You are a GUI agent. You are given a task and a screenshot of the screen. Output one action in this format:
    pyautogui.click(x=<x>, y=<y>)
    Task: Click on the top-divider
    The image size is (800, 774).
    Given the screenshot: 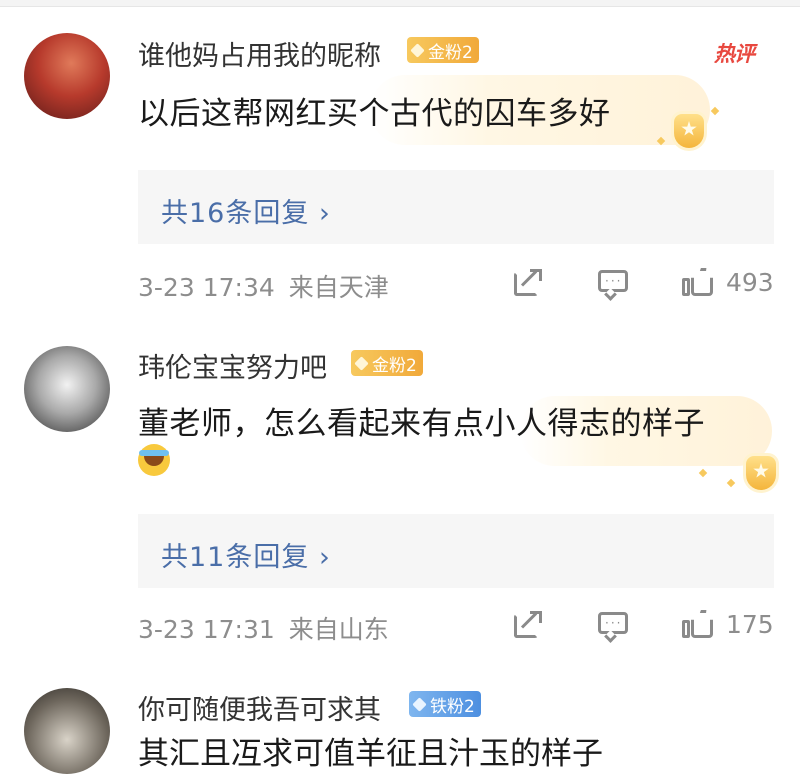 What is the action you would take?
    pyautogui.click(x=400, y=3)
    